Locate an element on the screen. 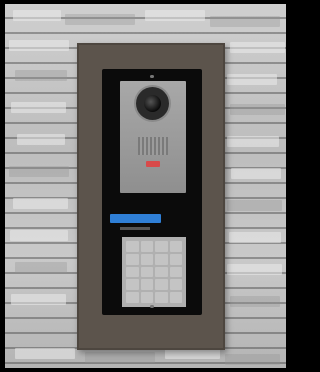  name-display is located at coordinates (135, 218).